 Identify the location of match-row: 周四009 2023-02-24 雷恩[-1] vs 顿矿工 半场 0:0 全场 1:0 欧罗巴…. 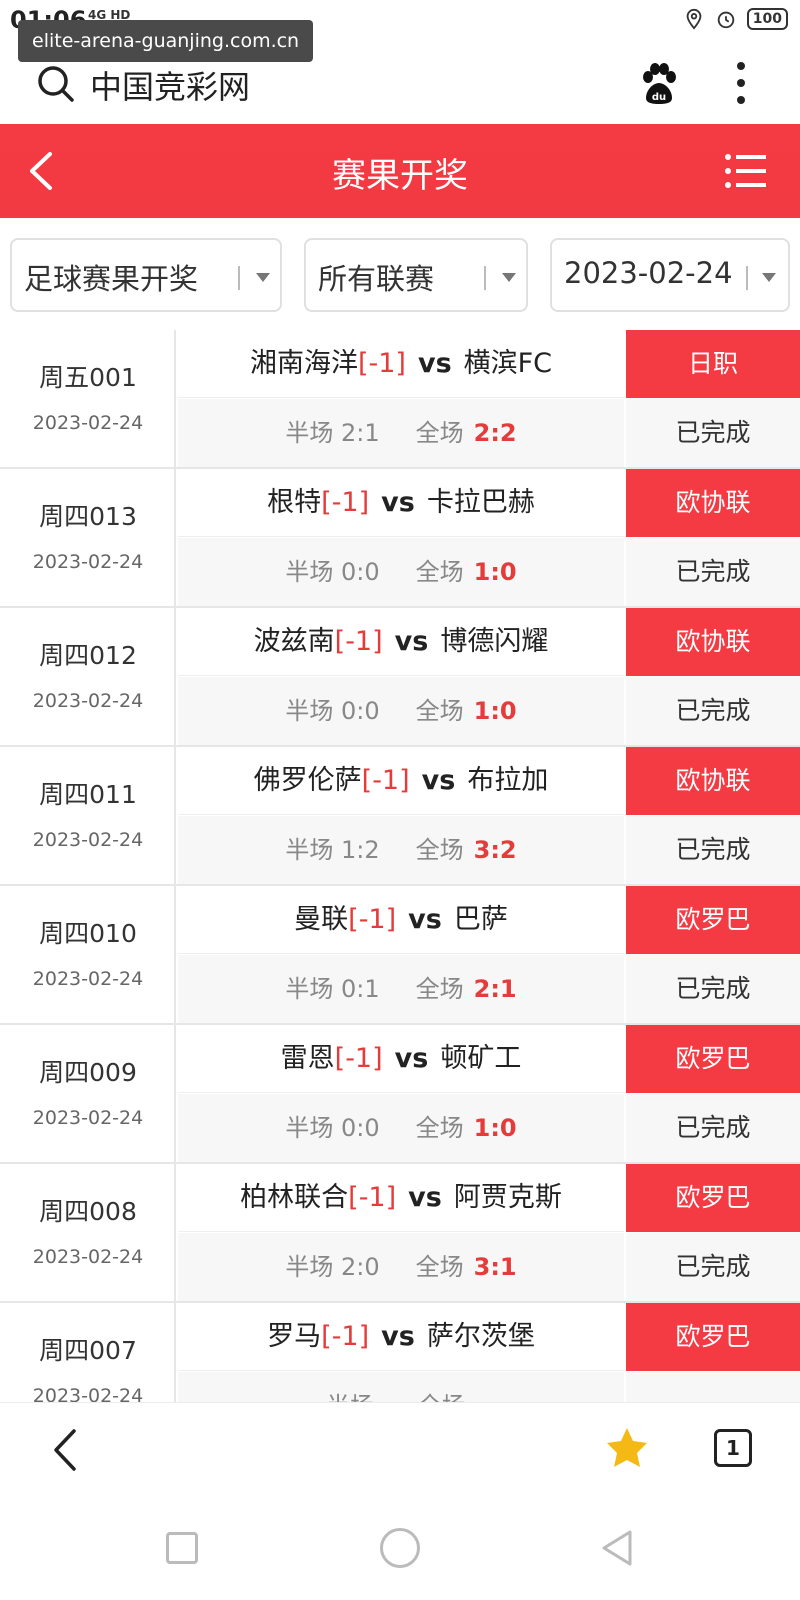
(400, 1094).